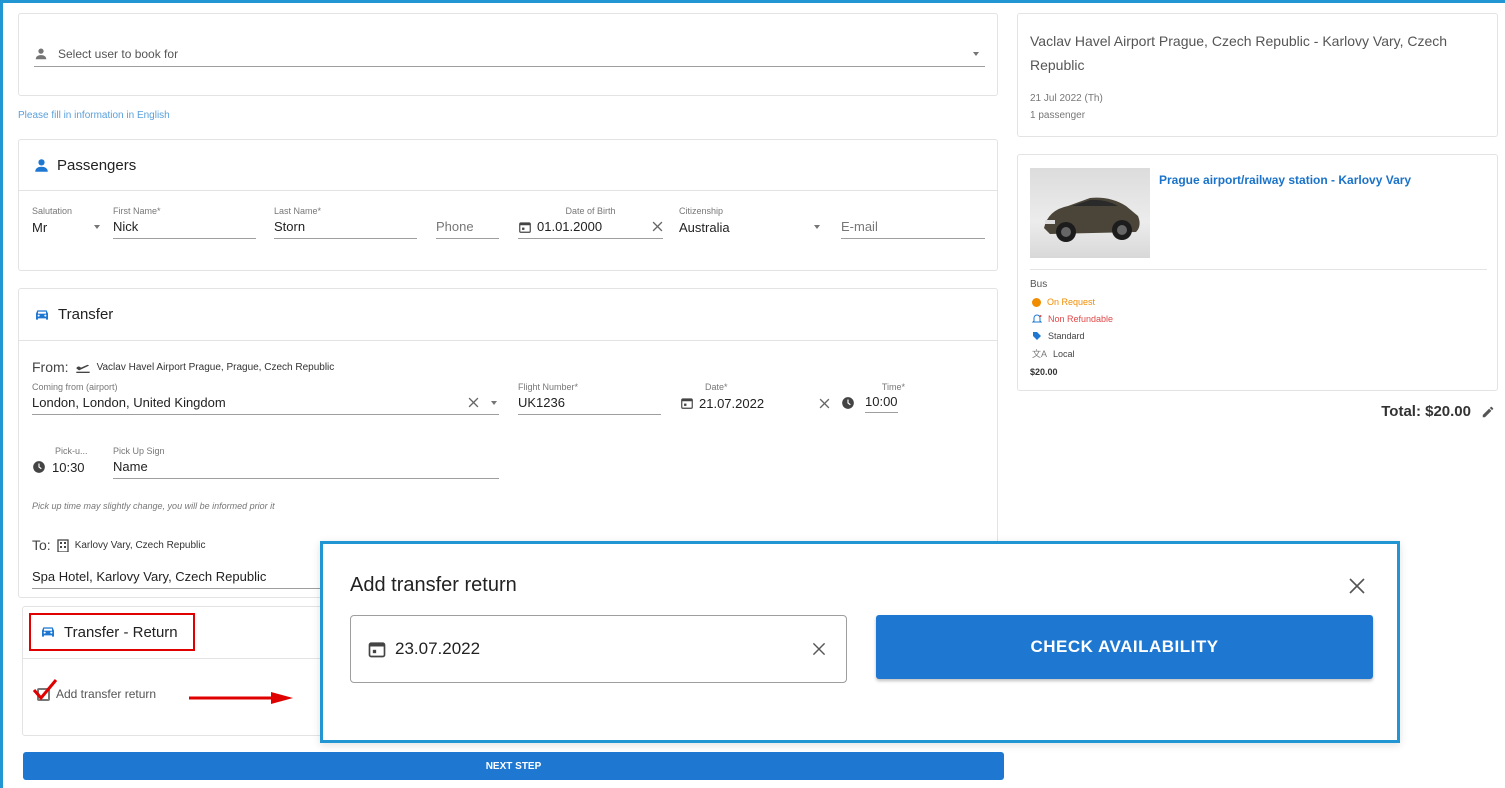 The image size is (1505, 788). What do you see at coordinates (1058, 115) in the screenshot?
I see `summary-passengers: 1 passenger` at bounding box center [1058, 115].